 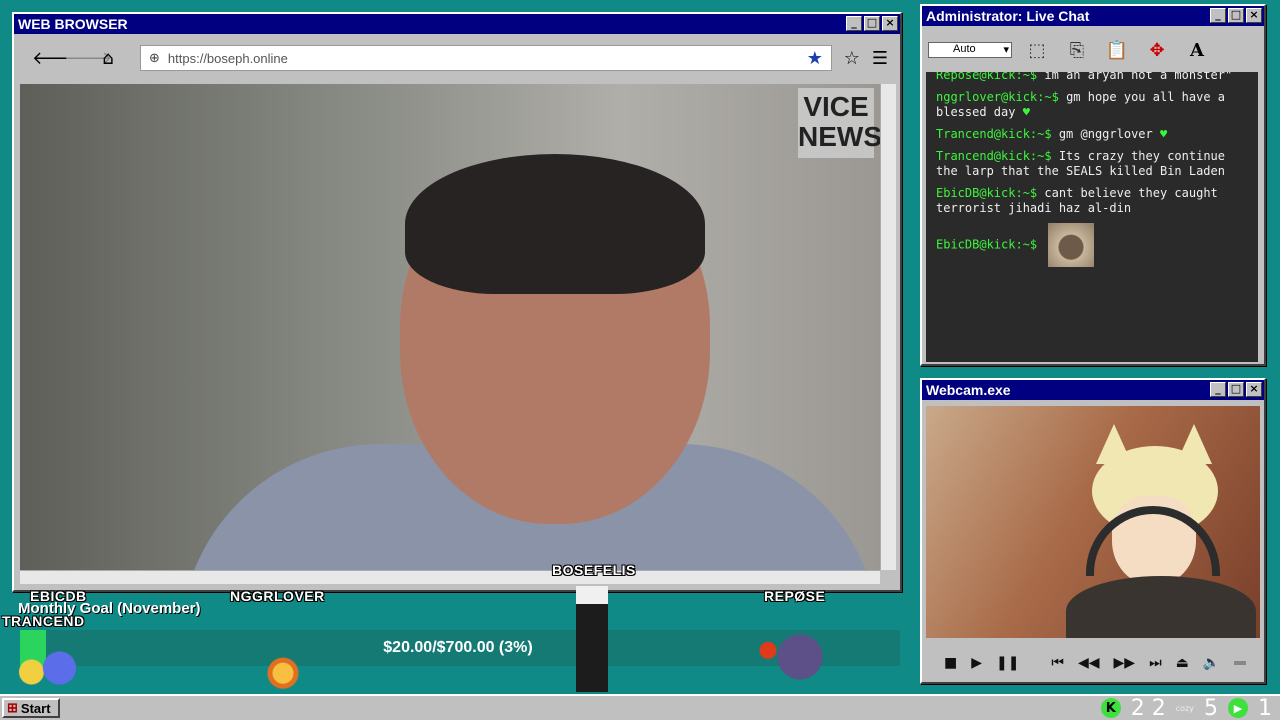 What do you see at coordinates (43, 621) in the screenshot?
I see `viewer-name: TRANCEND` at bounding box center [43, 621].